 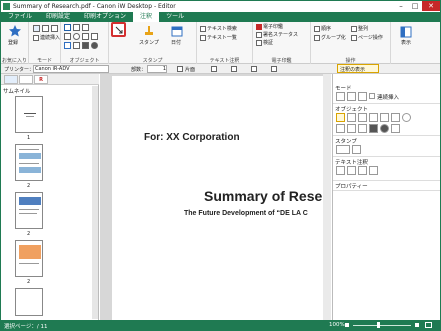 What do you see at coordinates (388, 97) in the screenshot?
I see `continuous-label: 連続挿入` at bounding box center [388, 97].